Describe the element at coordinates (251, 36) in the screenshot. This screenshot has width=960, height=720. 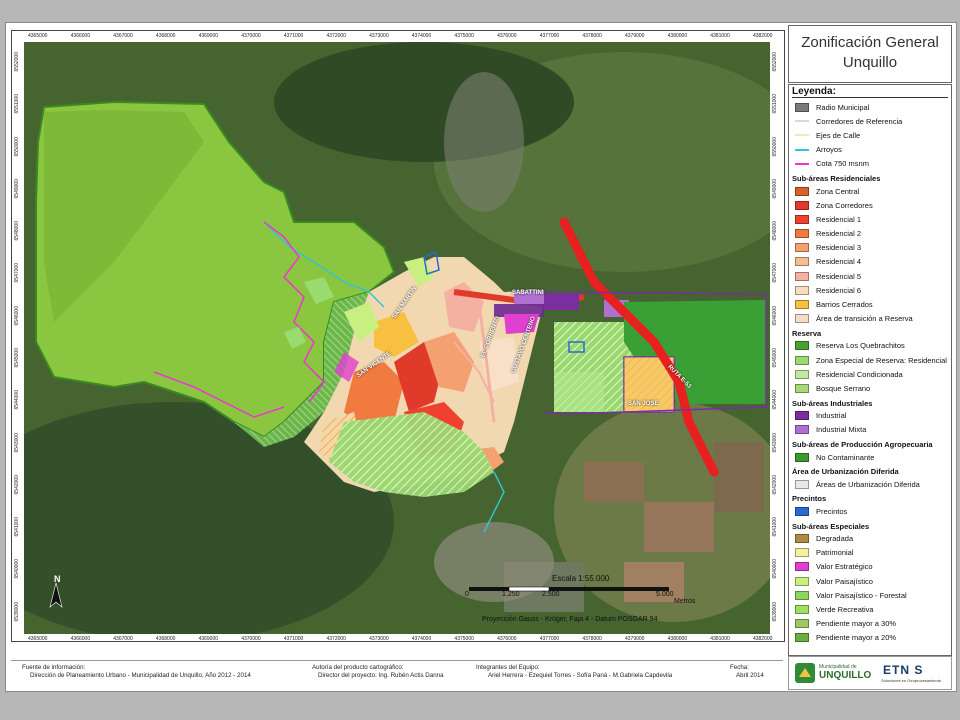
I see `x-tick-top: 4370000` at that location.